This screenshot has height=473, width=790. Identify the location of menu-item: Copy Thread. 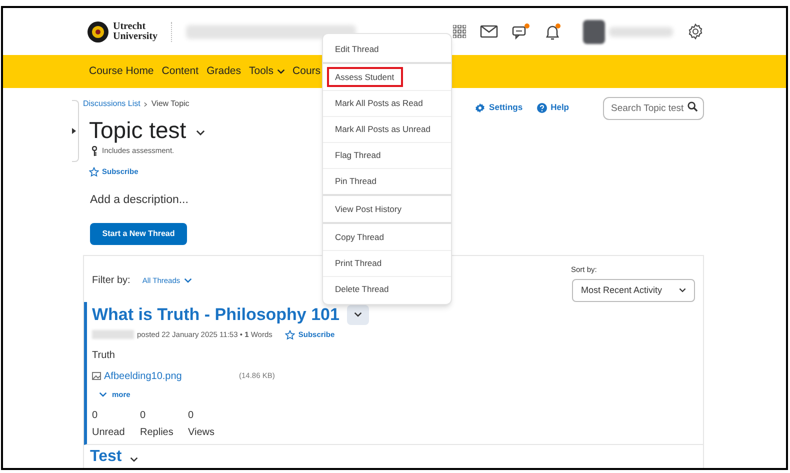
(359, 237).